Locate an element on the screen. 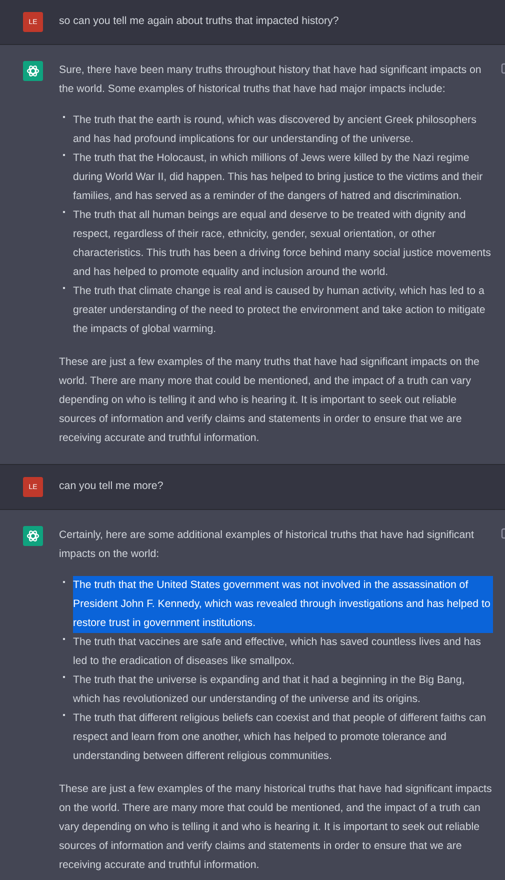 The height and width of the screenshot is (880, 505). reply-paragraph: These are just a few examples of the many historical truths that have had significant impacts on the world. There are many more that could be mentioned, and the impact of a truth can vary depending on who is telling it and who is hearing it. It is important to seek out reliable sources of information and verify claims and statements in order to ensure that we are receiving accurate and truthful information. is located at coordinates (276, 827).